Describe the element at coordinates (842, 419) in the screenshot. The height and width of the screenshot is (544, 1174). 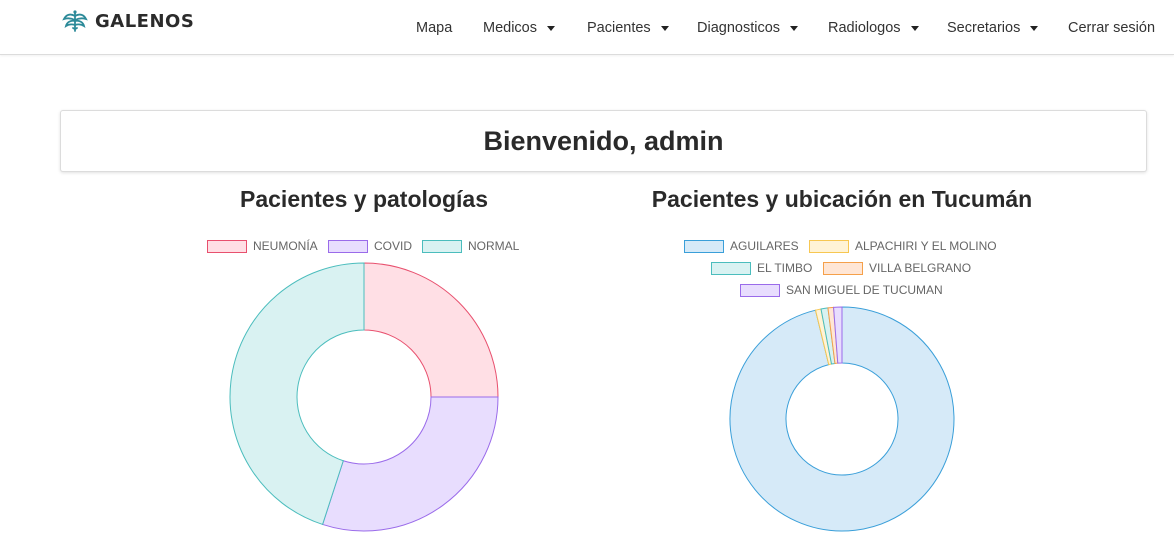
I see `doughnut-chart-ubicacion` at that location.